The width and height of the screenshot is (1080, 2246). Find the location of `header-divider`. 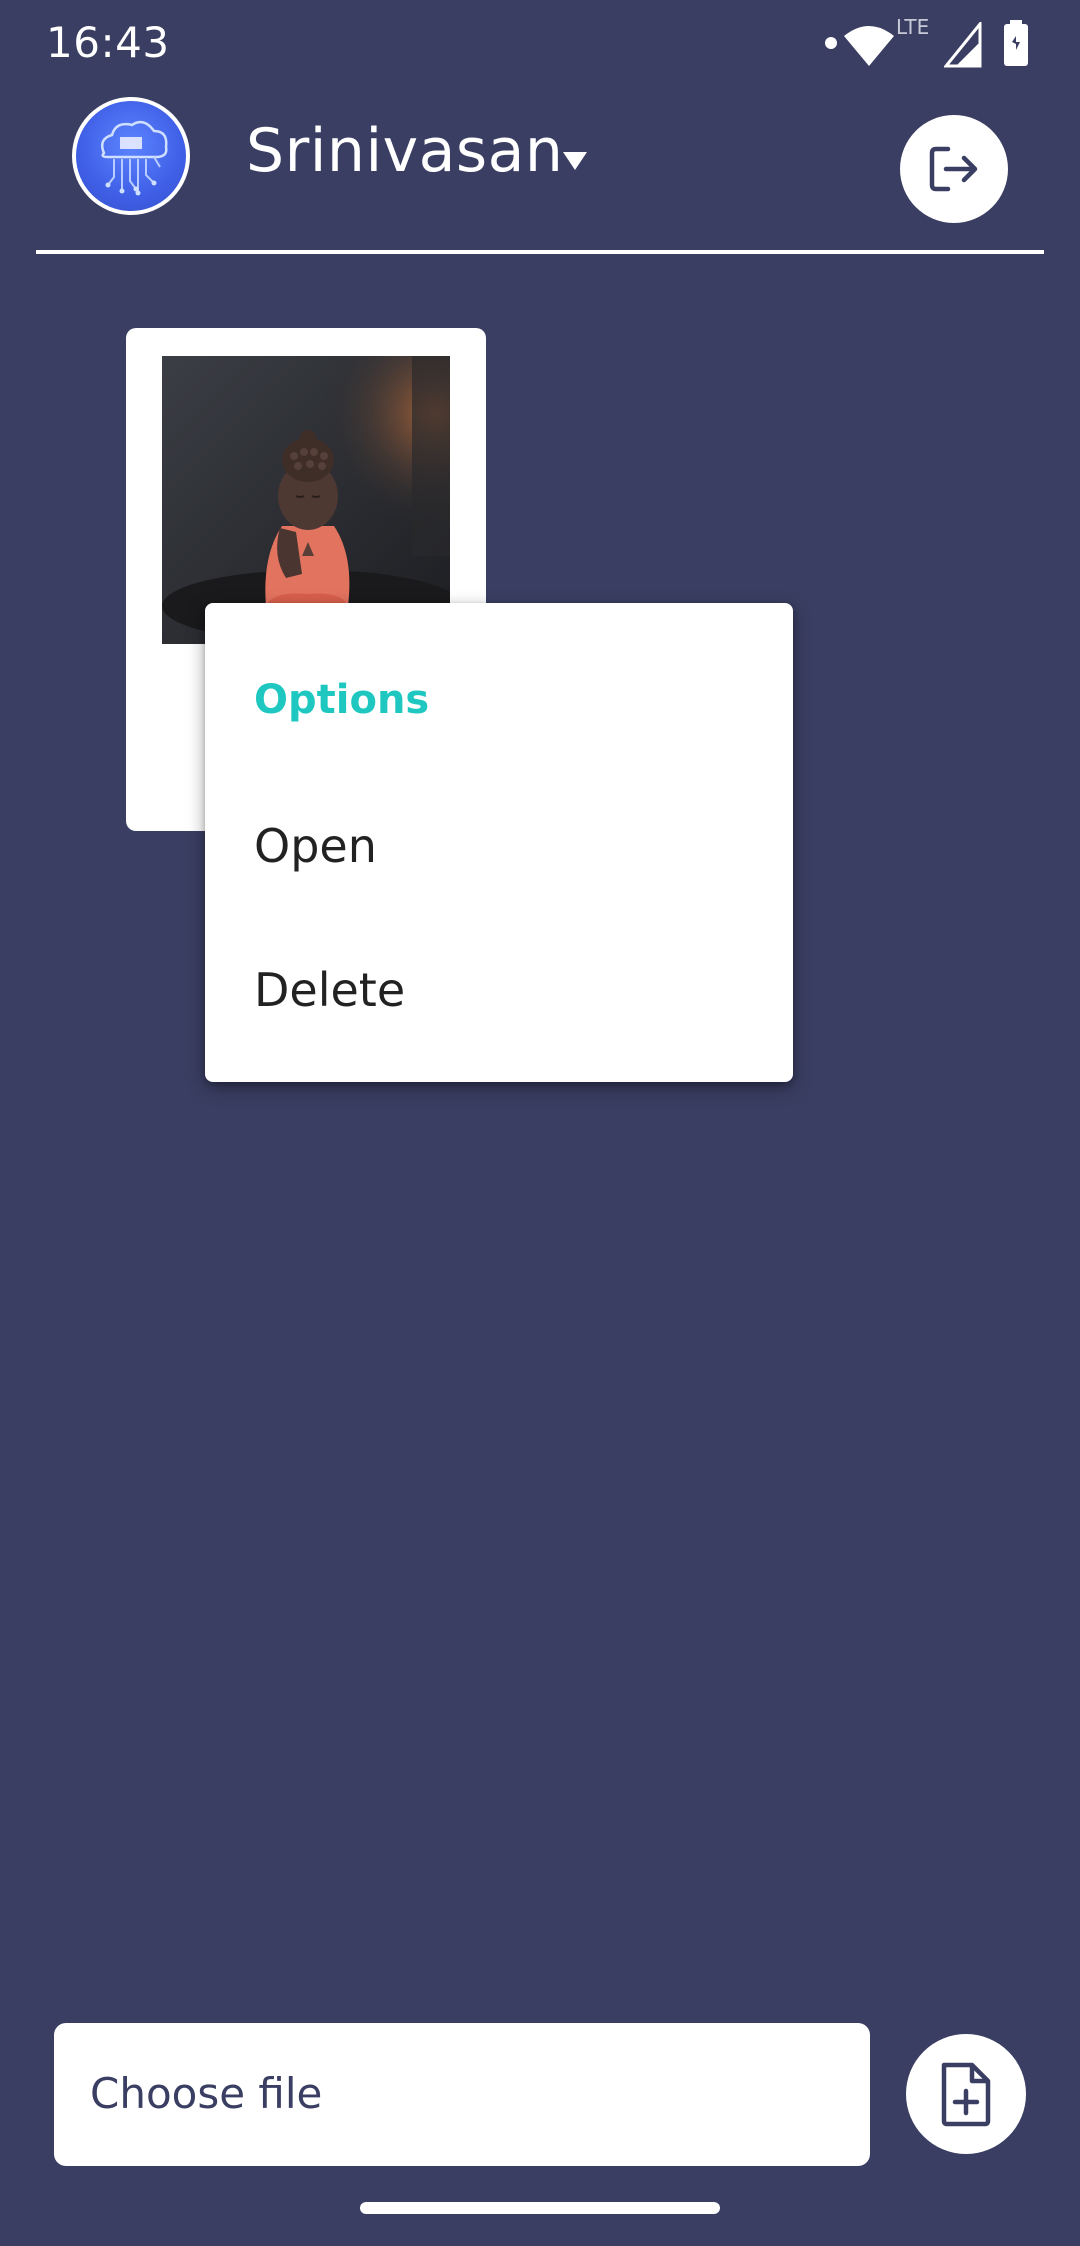

header-divider is located at coordinates (540, 252).